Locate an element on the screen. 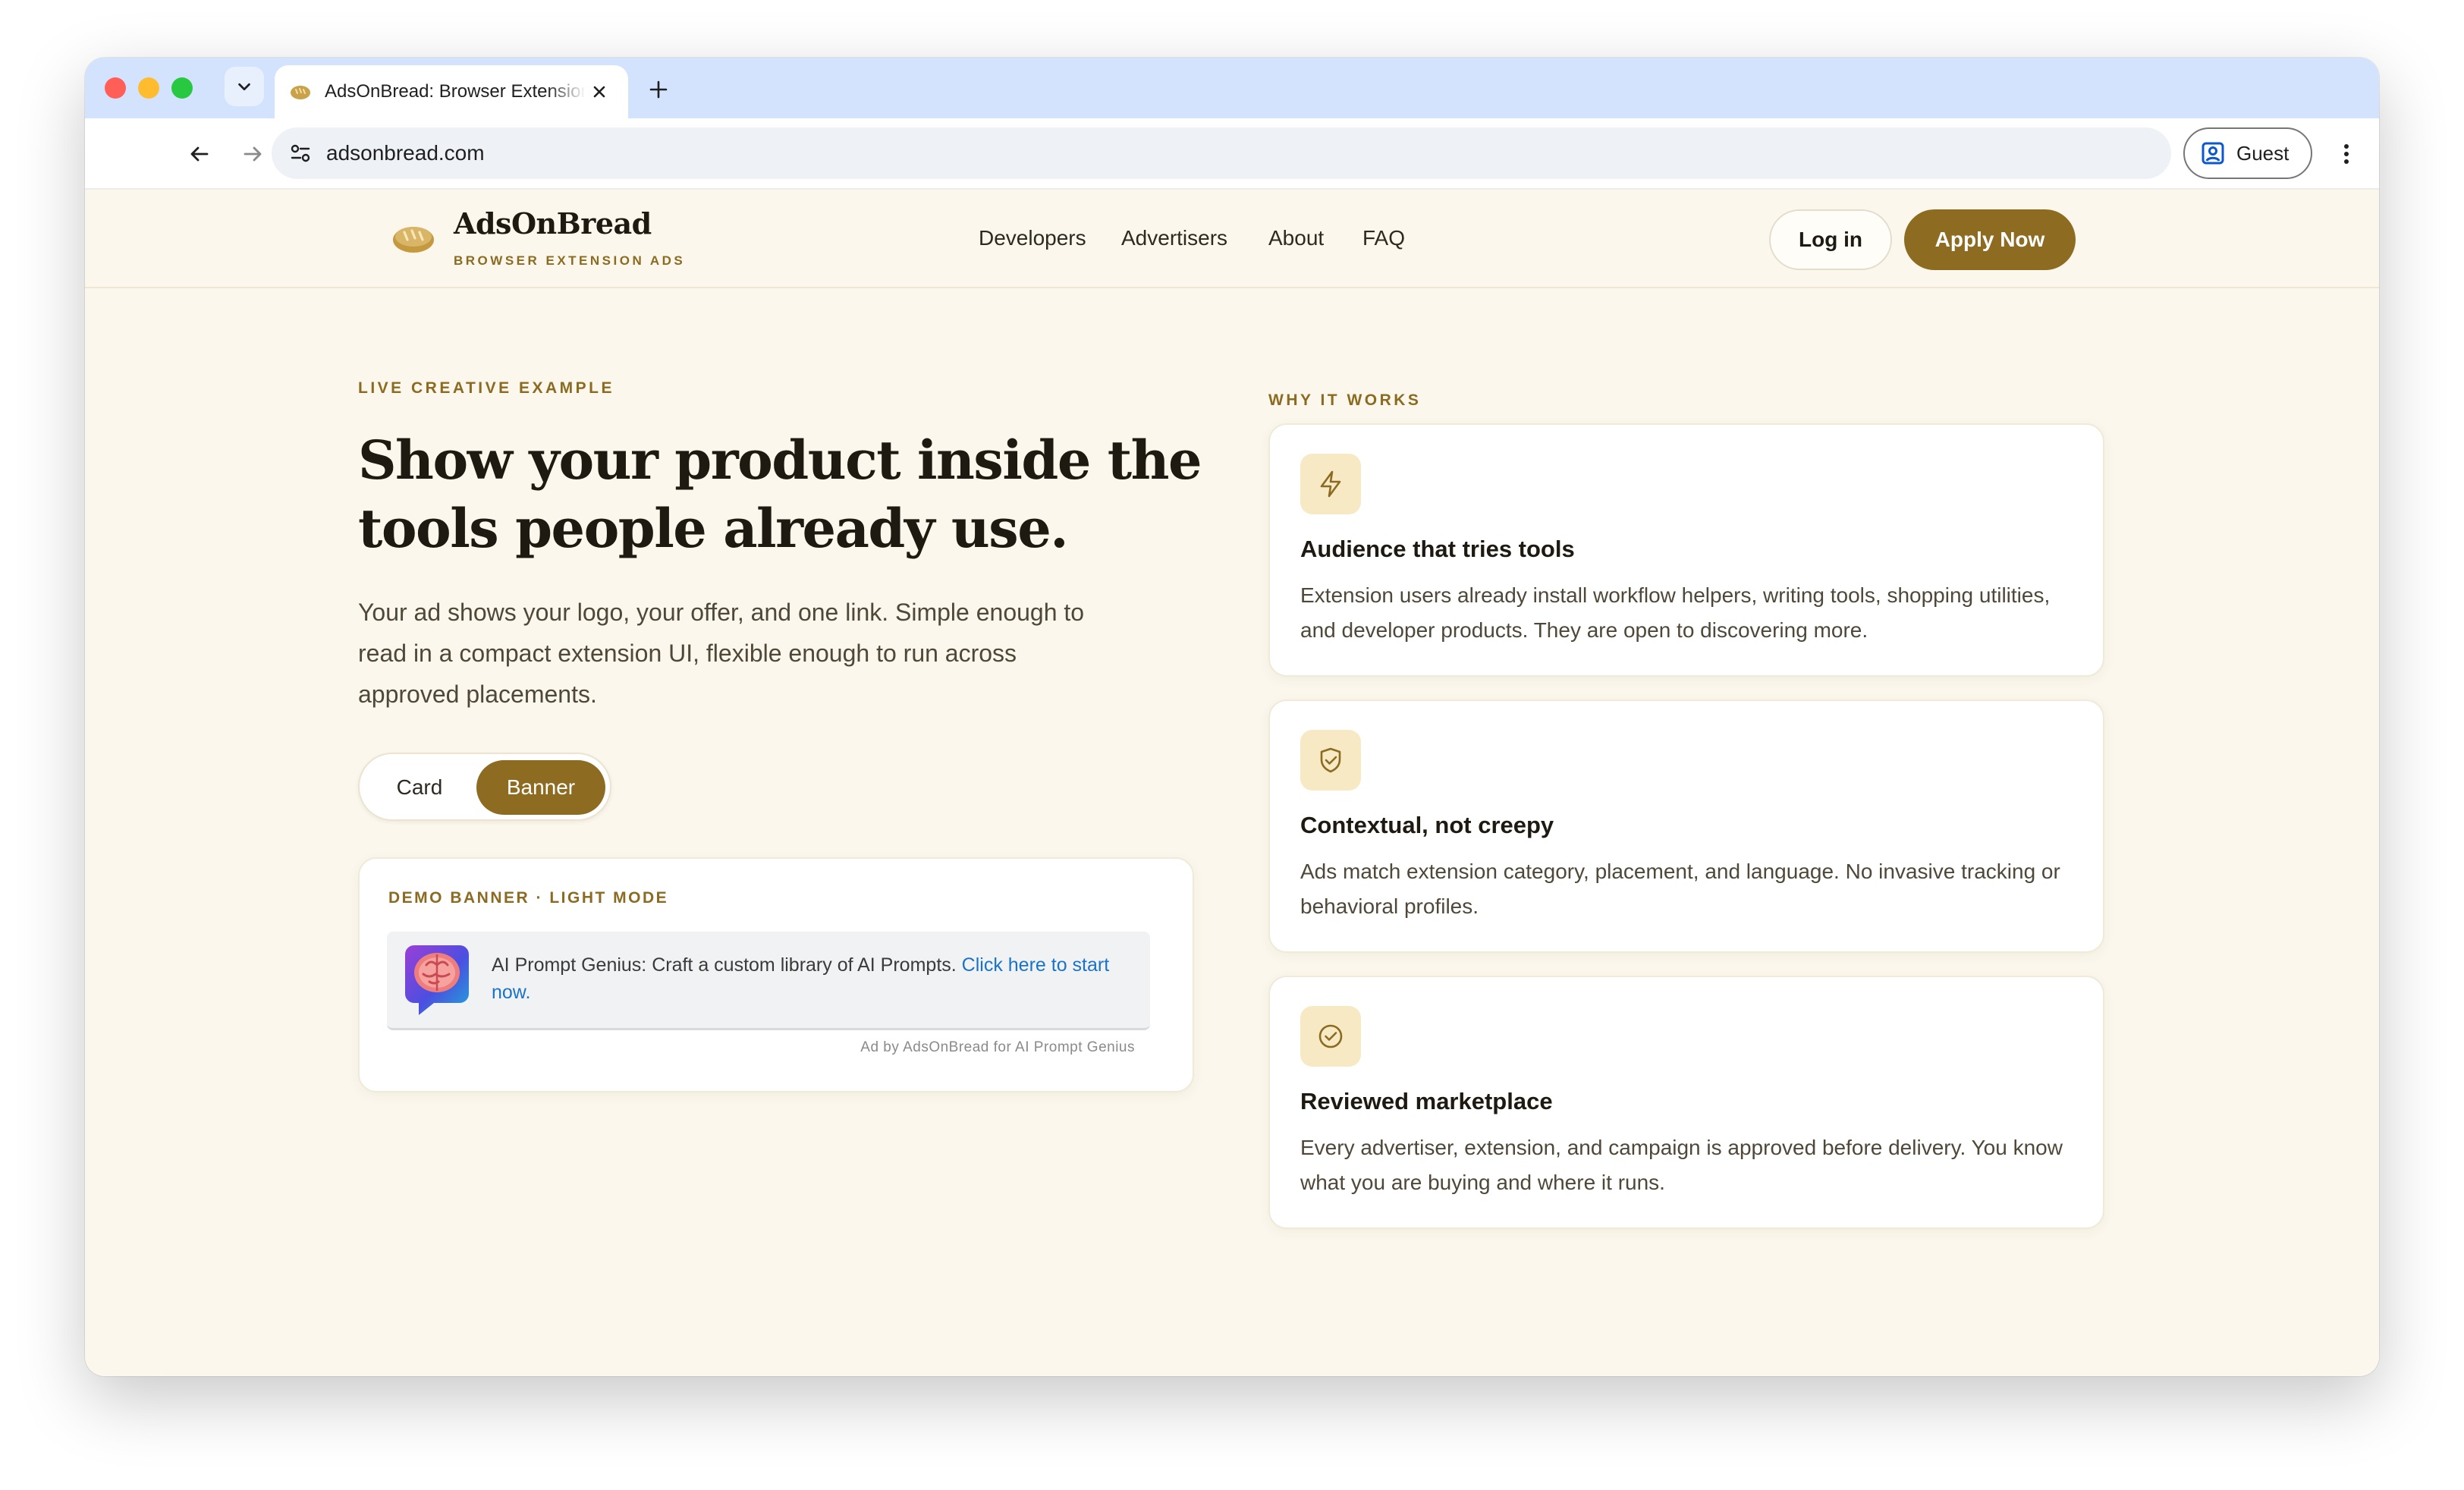 This screenshot has height=1490, width=2464. more-vertical-icon is located at coordinates (2346, 154).